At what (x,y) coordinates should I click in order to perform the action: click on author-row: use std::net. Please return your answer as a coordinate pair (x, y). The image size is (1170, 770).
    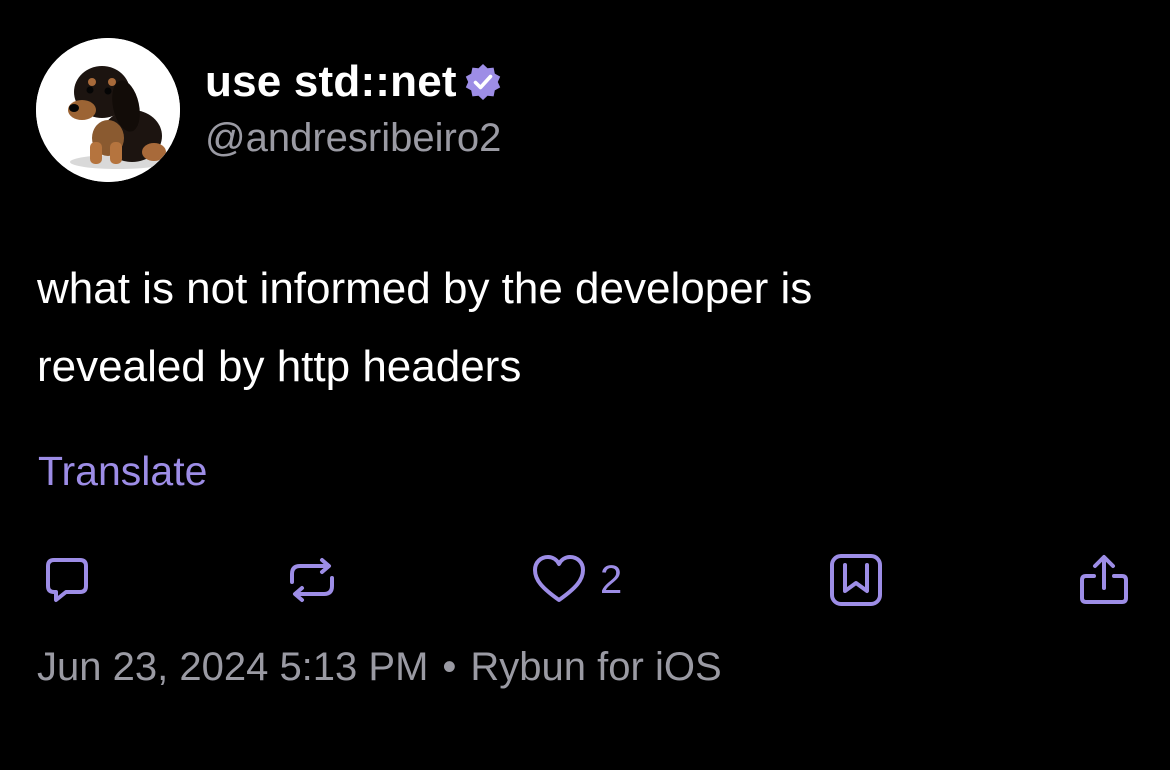
    Looking at the image, I should click on (354, 82).